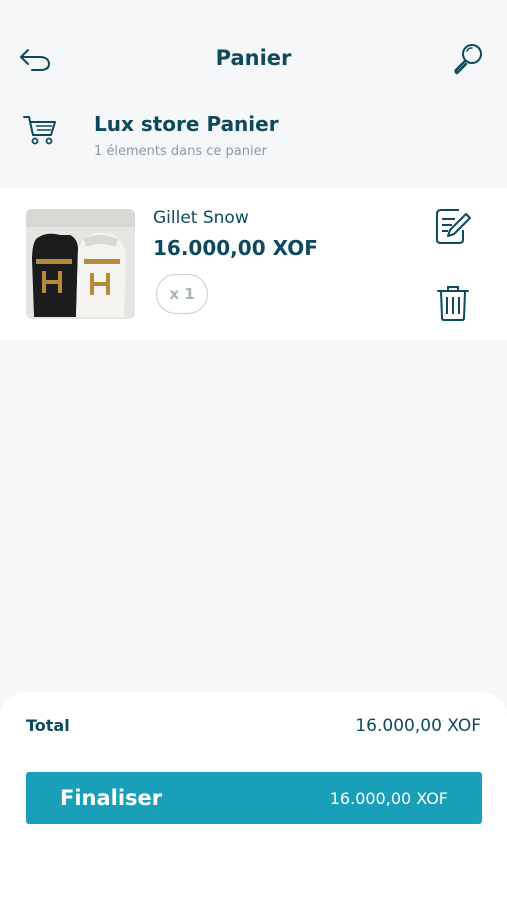 This screenshot has width=507, height=900. What do you see at coordinates (180, 151) in the screenshot?
I see `item-count: 1 élements dans ce panier` at bounding box center [180, 151].